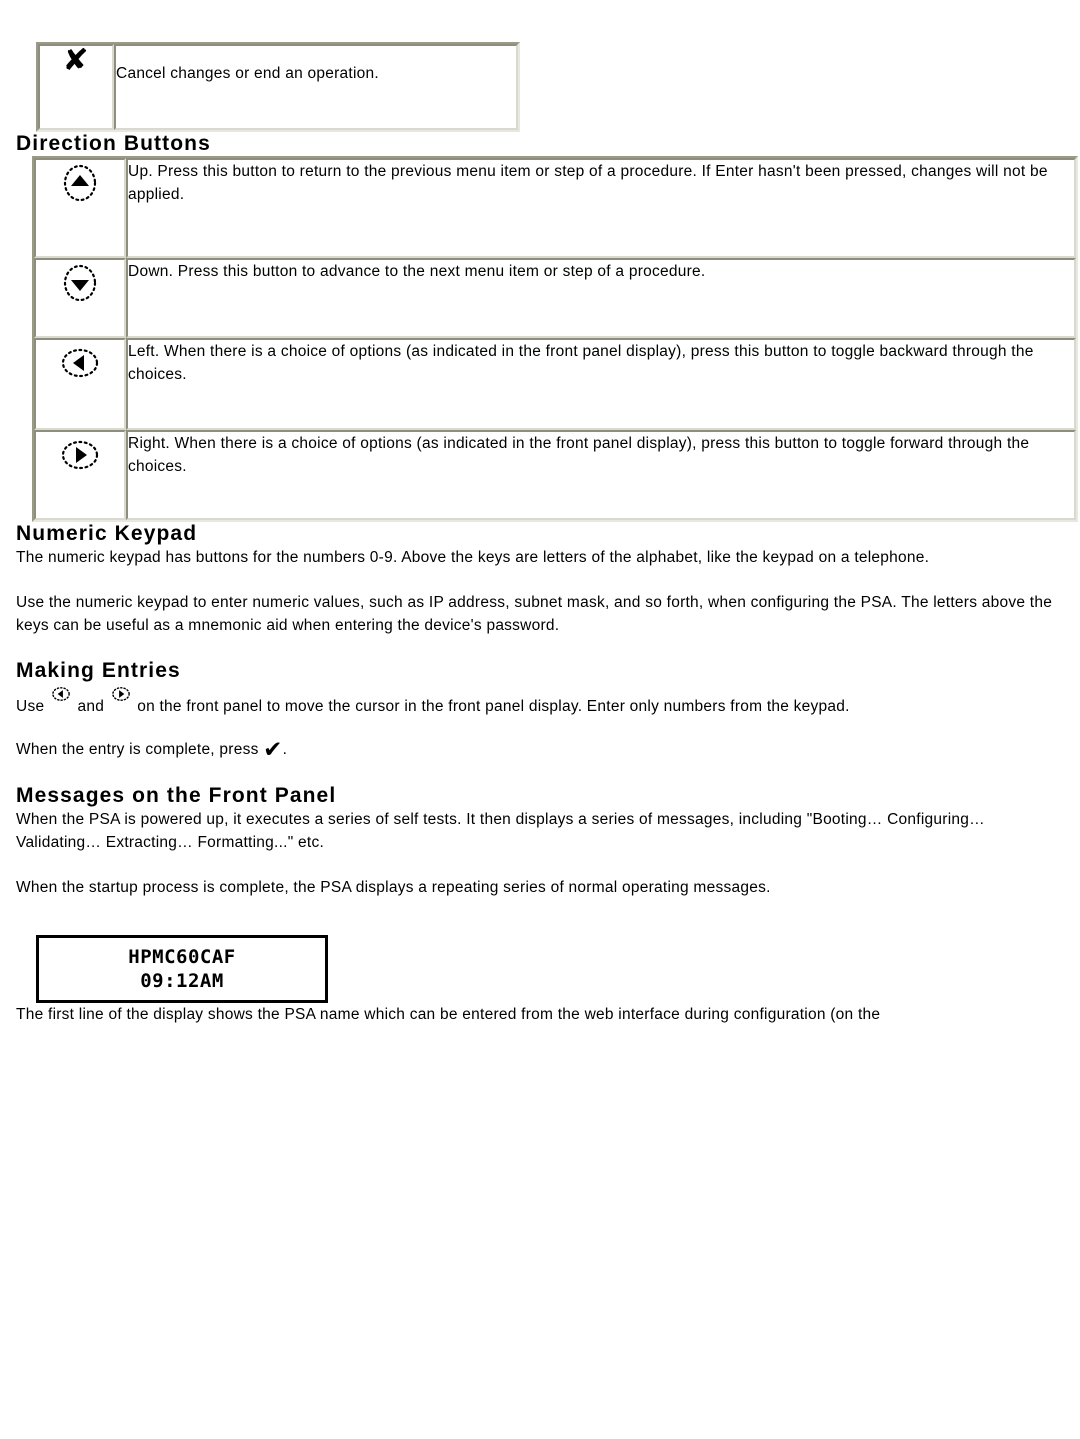  Describe the element at coordinates (91, 706) in the screenshot. I see `entries-text-and: and` at that location.